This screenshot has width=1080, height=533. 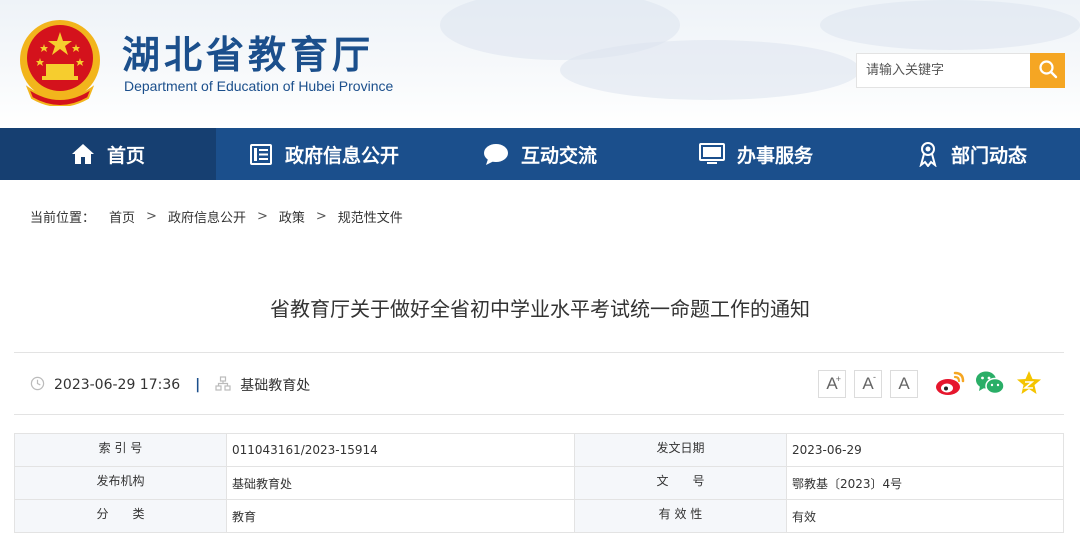 I want to click on nav-item-label: 办事服务, so click(x=774, y=155).